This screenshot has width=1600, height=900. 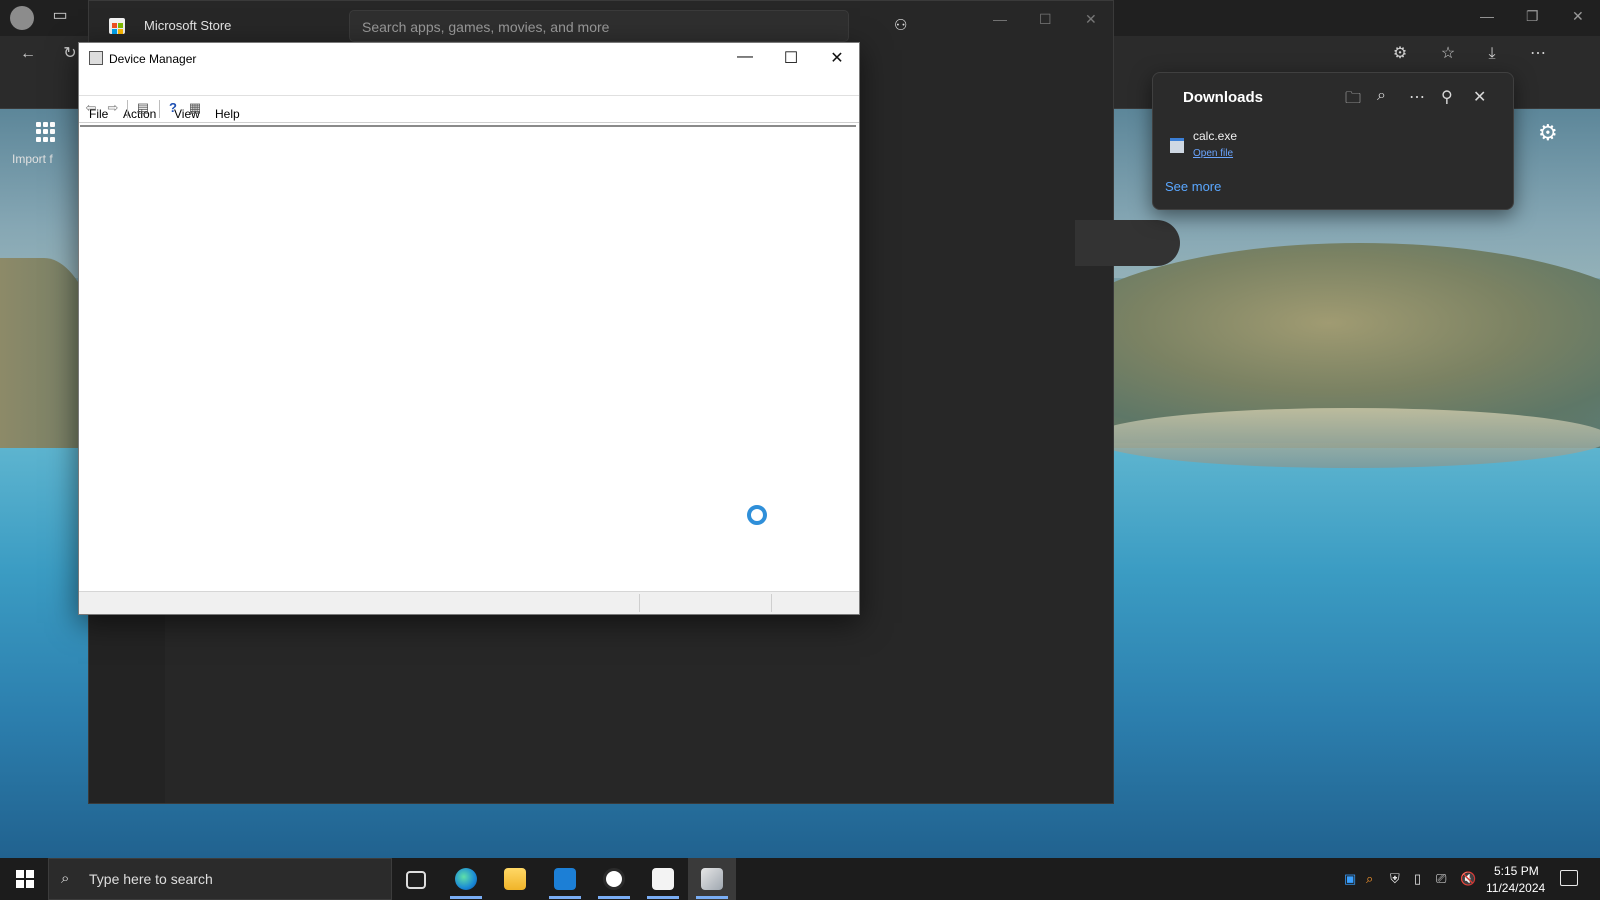 What do you see at coordinates (173, 108) in the screenshot?
I see `help-icon: ?` at bounding box center [173, 108].